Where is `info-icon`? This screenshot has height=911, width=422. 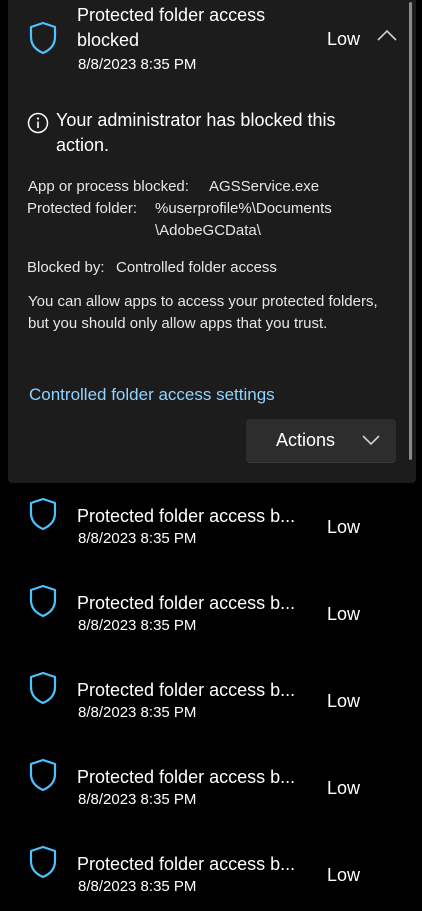 info-icon is located at coordinates (38, 123).